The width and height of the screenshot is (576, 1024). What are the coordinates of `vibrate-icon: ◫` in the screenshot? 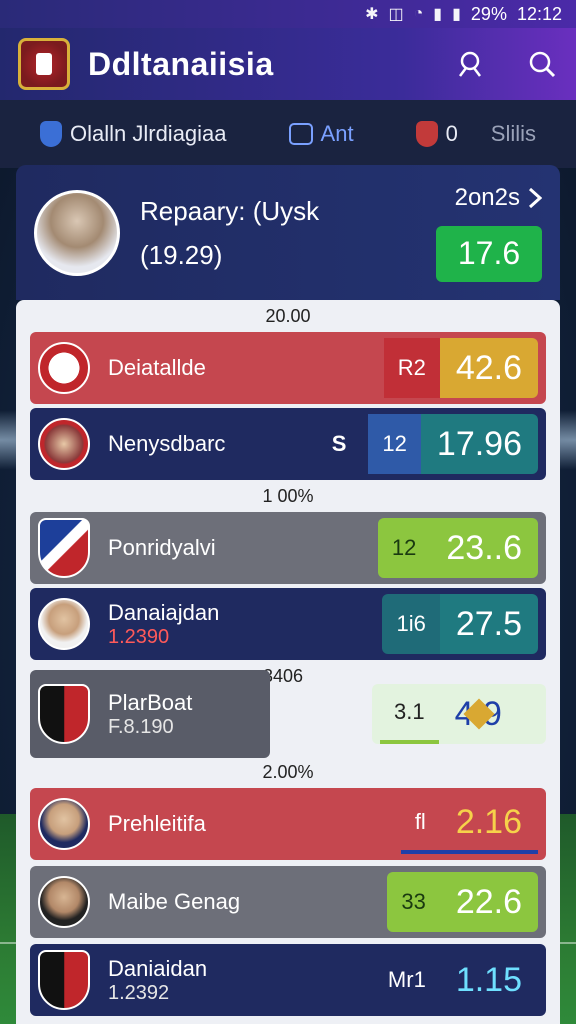 It's located at (396, 14).